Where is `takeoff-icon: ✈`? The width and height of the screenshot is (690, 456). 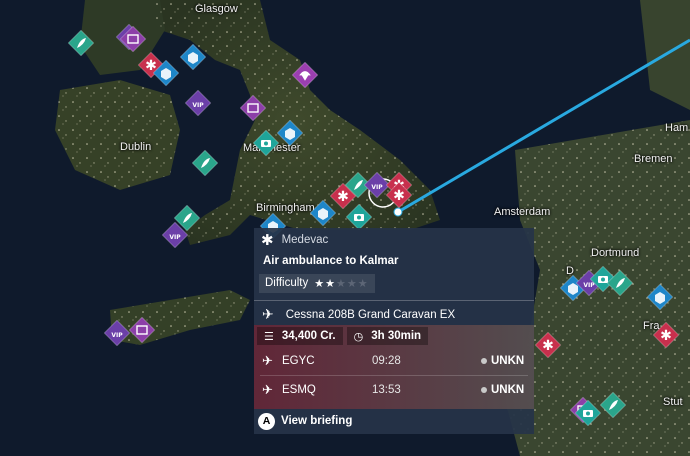 takeoff-icon: ✈ is located at coordinates (267, 361).